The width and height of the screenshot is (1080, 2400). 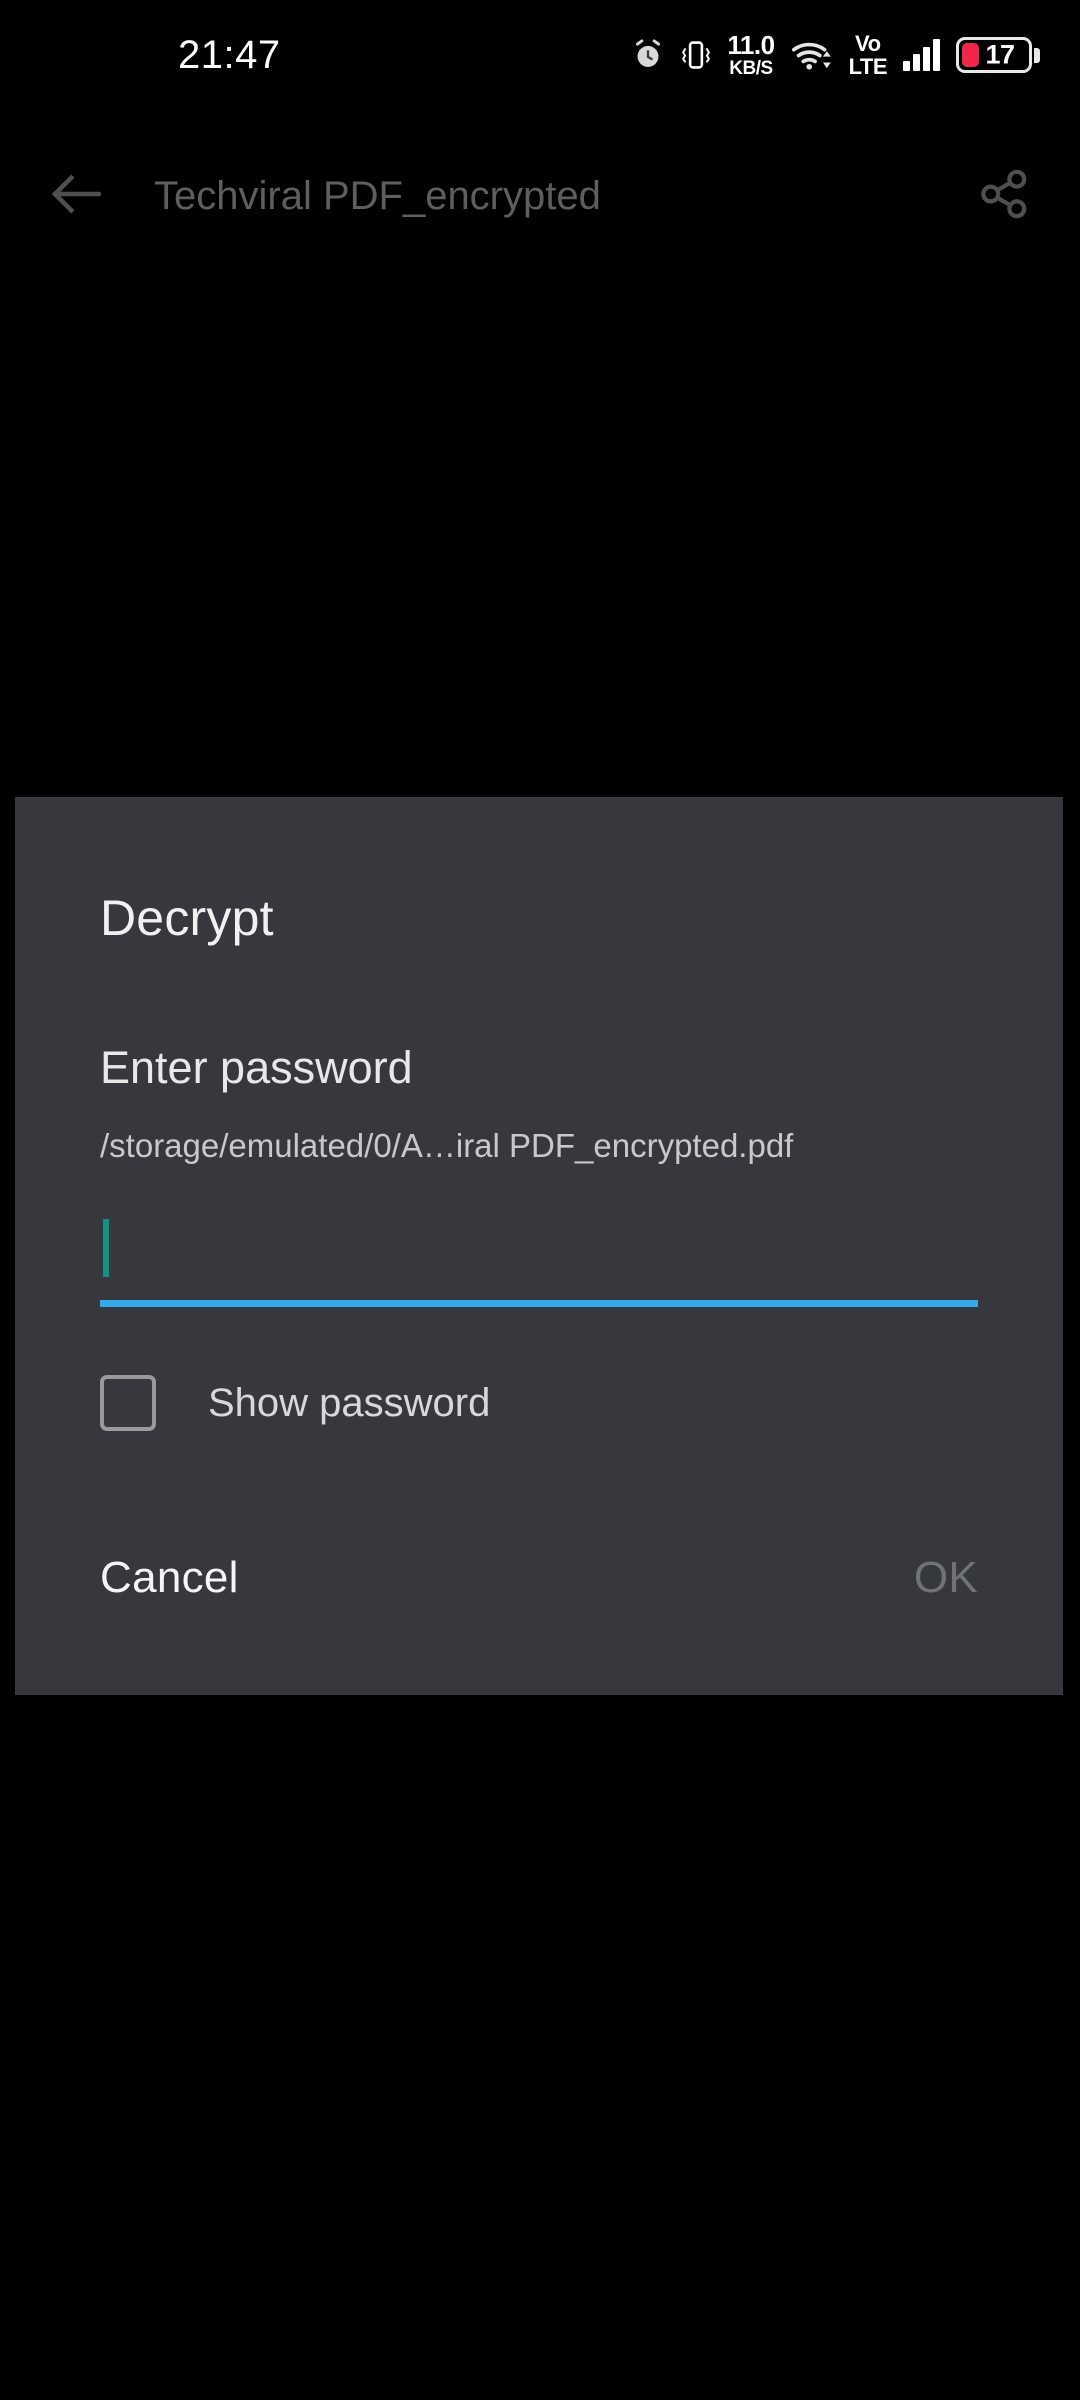 I want to click on cancel-button: Cancel, so click(x=169, y=1578).